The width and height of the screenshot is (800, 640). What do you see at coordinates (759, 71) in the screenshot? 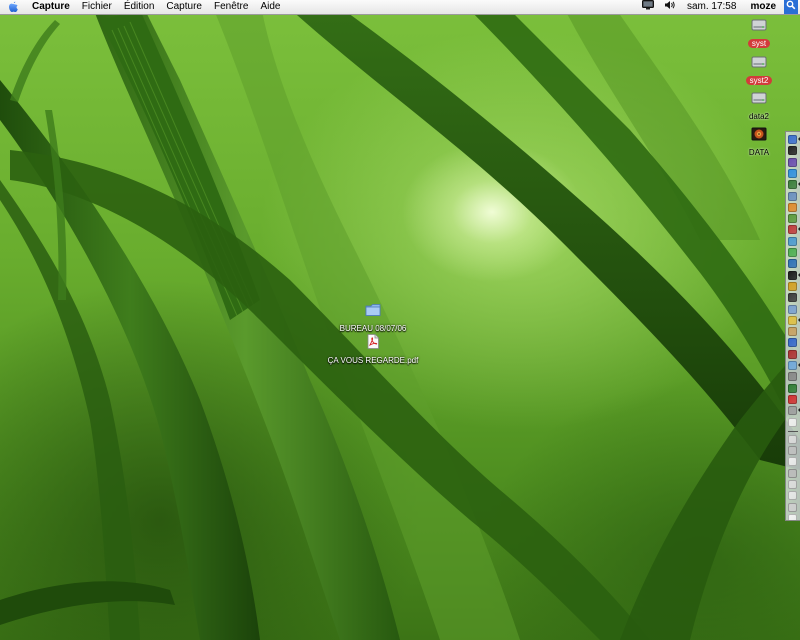
I see `volume-syst2: syst2` at bounding box center [759, 71].